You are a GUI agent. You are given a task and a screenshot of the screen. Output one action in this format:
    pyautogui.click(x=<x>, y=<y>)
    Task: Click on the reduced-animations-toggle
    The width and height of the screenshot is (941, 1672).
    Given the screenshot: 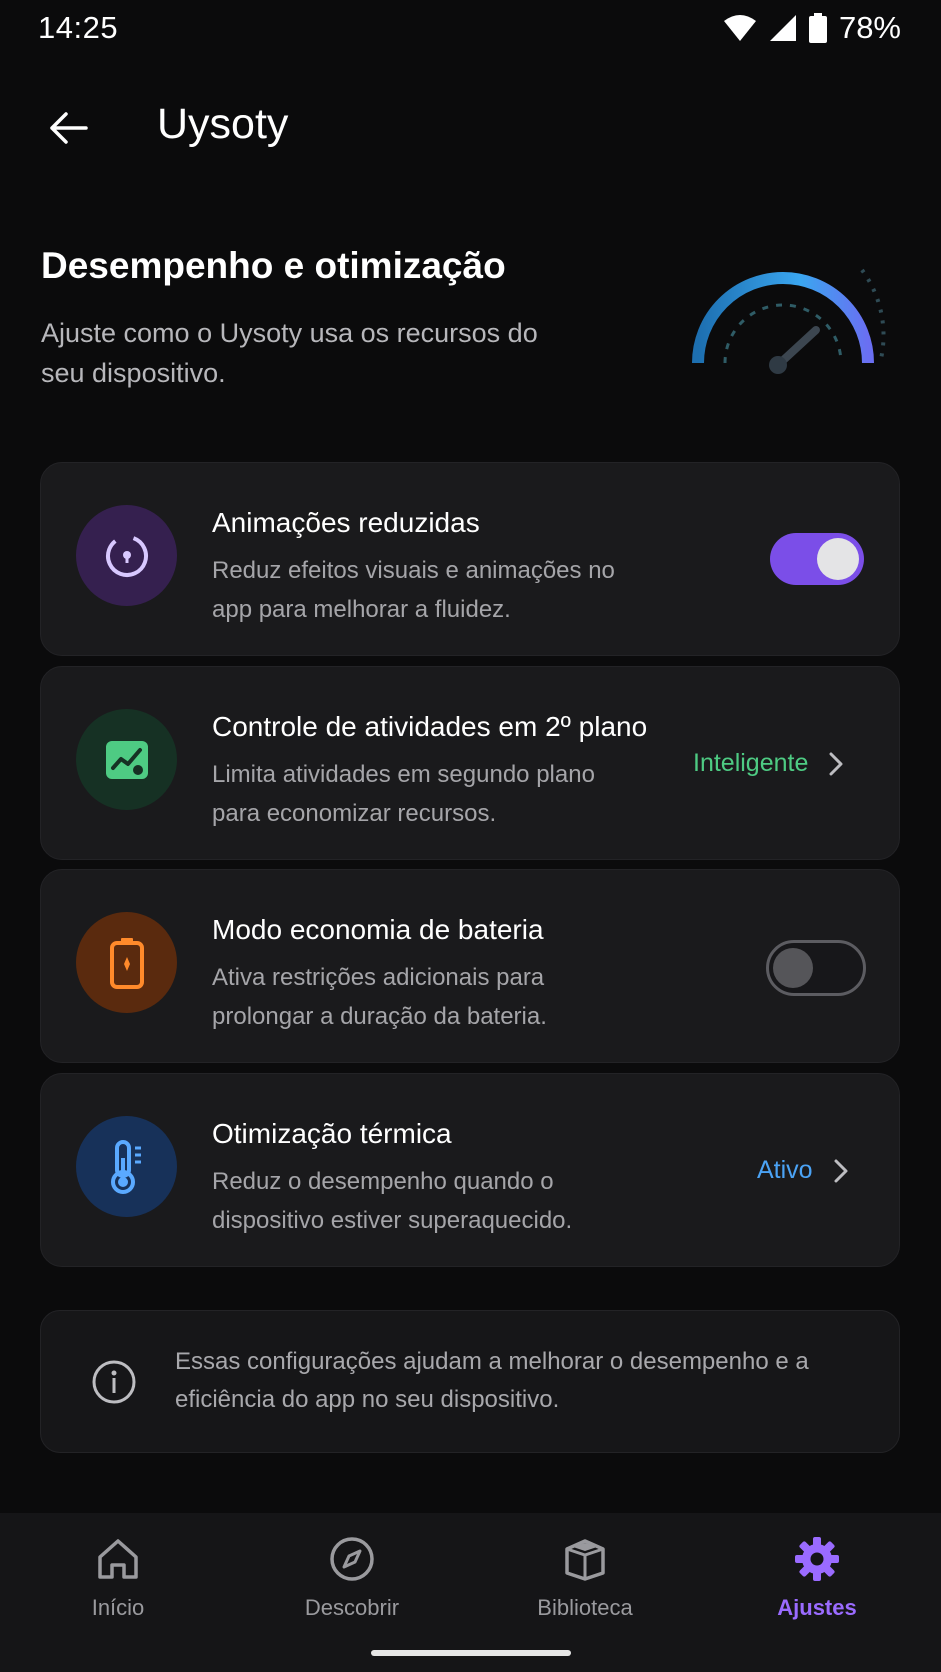 What is the action you would take?
    pyautogui.click(x=817, y=559)
    